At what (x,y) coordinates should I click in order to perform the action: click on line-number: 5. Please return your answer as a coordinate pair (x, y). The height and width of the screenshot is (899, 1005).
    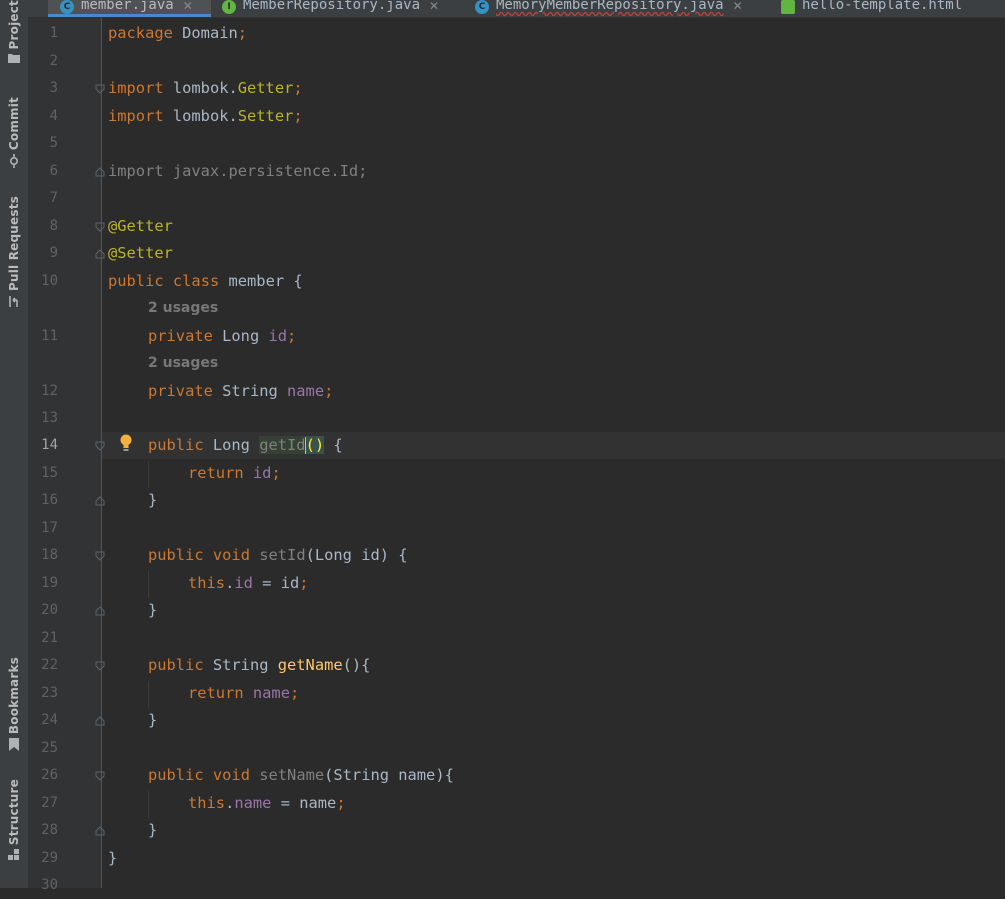
    Looking at the image, I should click on (53, 143).